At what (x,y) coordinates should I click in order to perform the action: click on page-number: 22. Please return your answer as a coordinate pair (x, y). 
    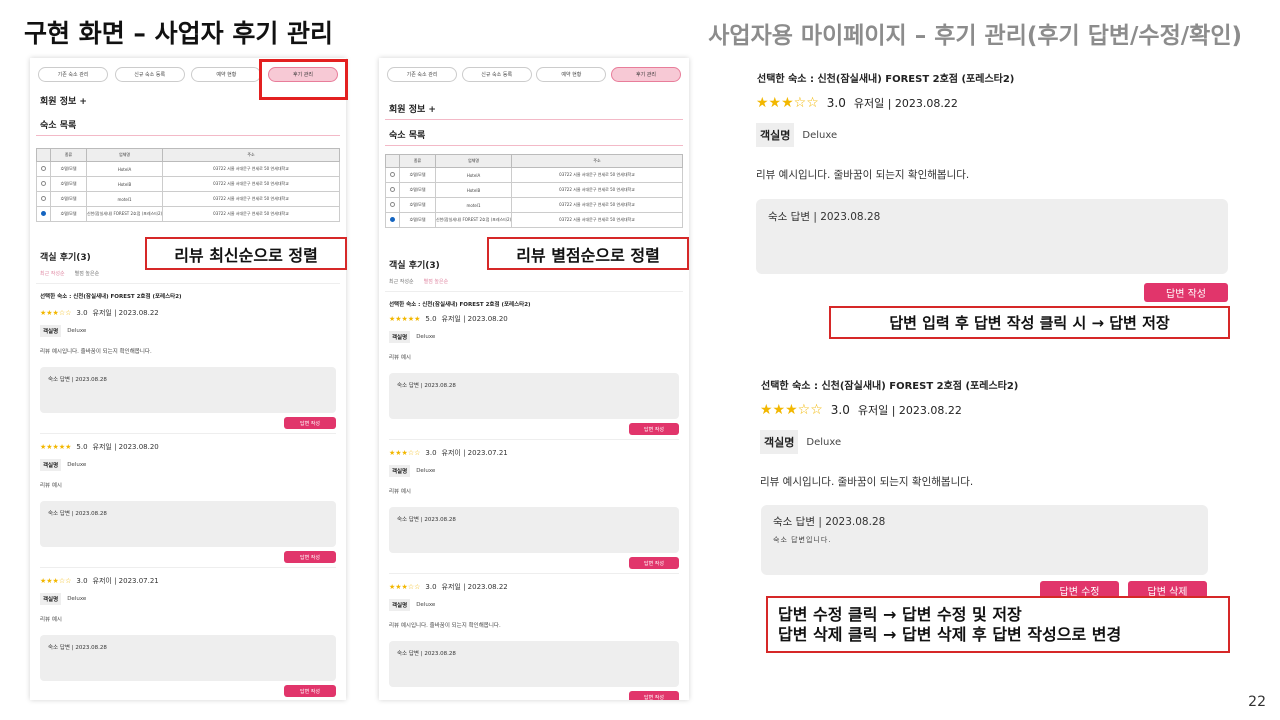
    Looking at the image, I should click on (1257, 702).